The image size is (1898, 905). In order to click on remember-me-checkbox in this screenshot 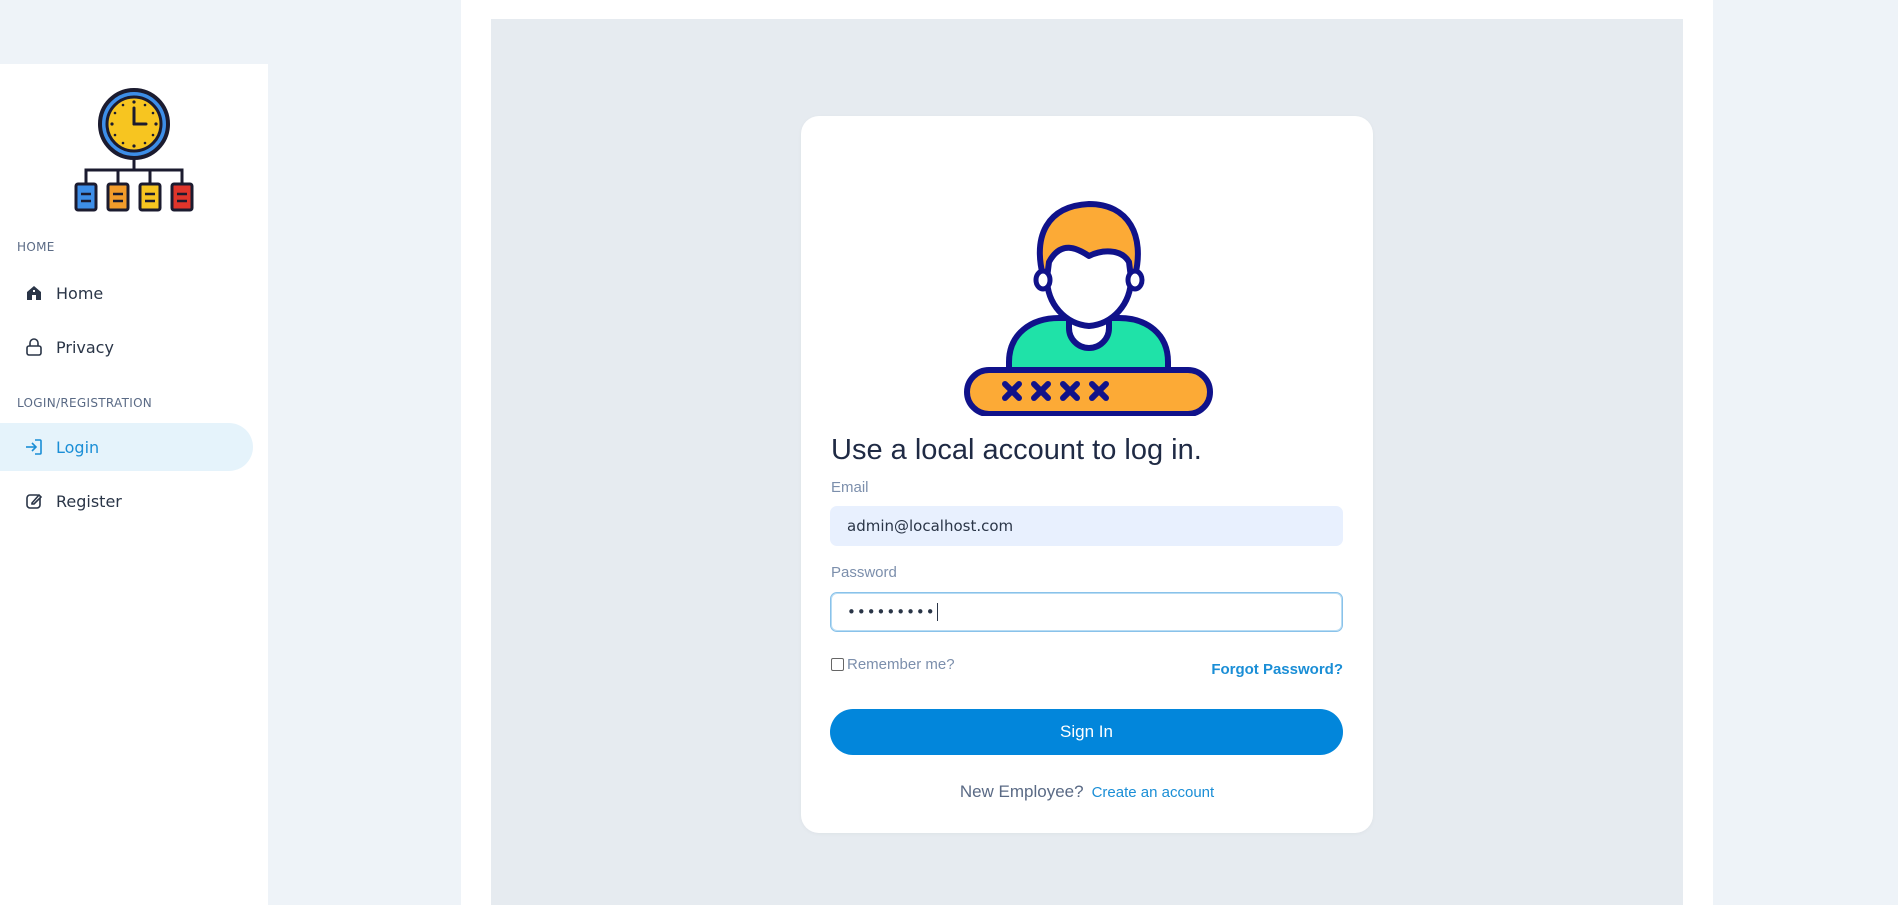, I will do `click(837, 664)`.